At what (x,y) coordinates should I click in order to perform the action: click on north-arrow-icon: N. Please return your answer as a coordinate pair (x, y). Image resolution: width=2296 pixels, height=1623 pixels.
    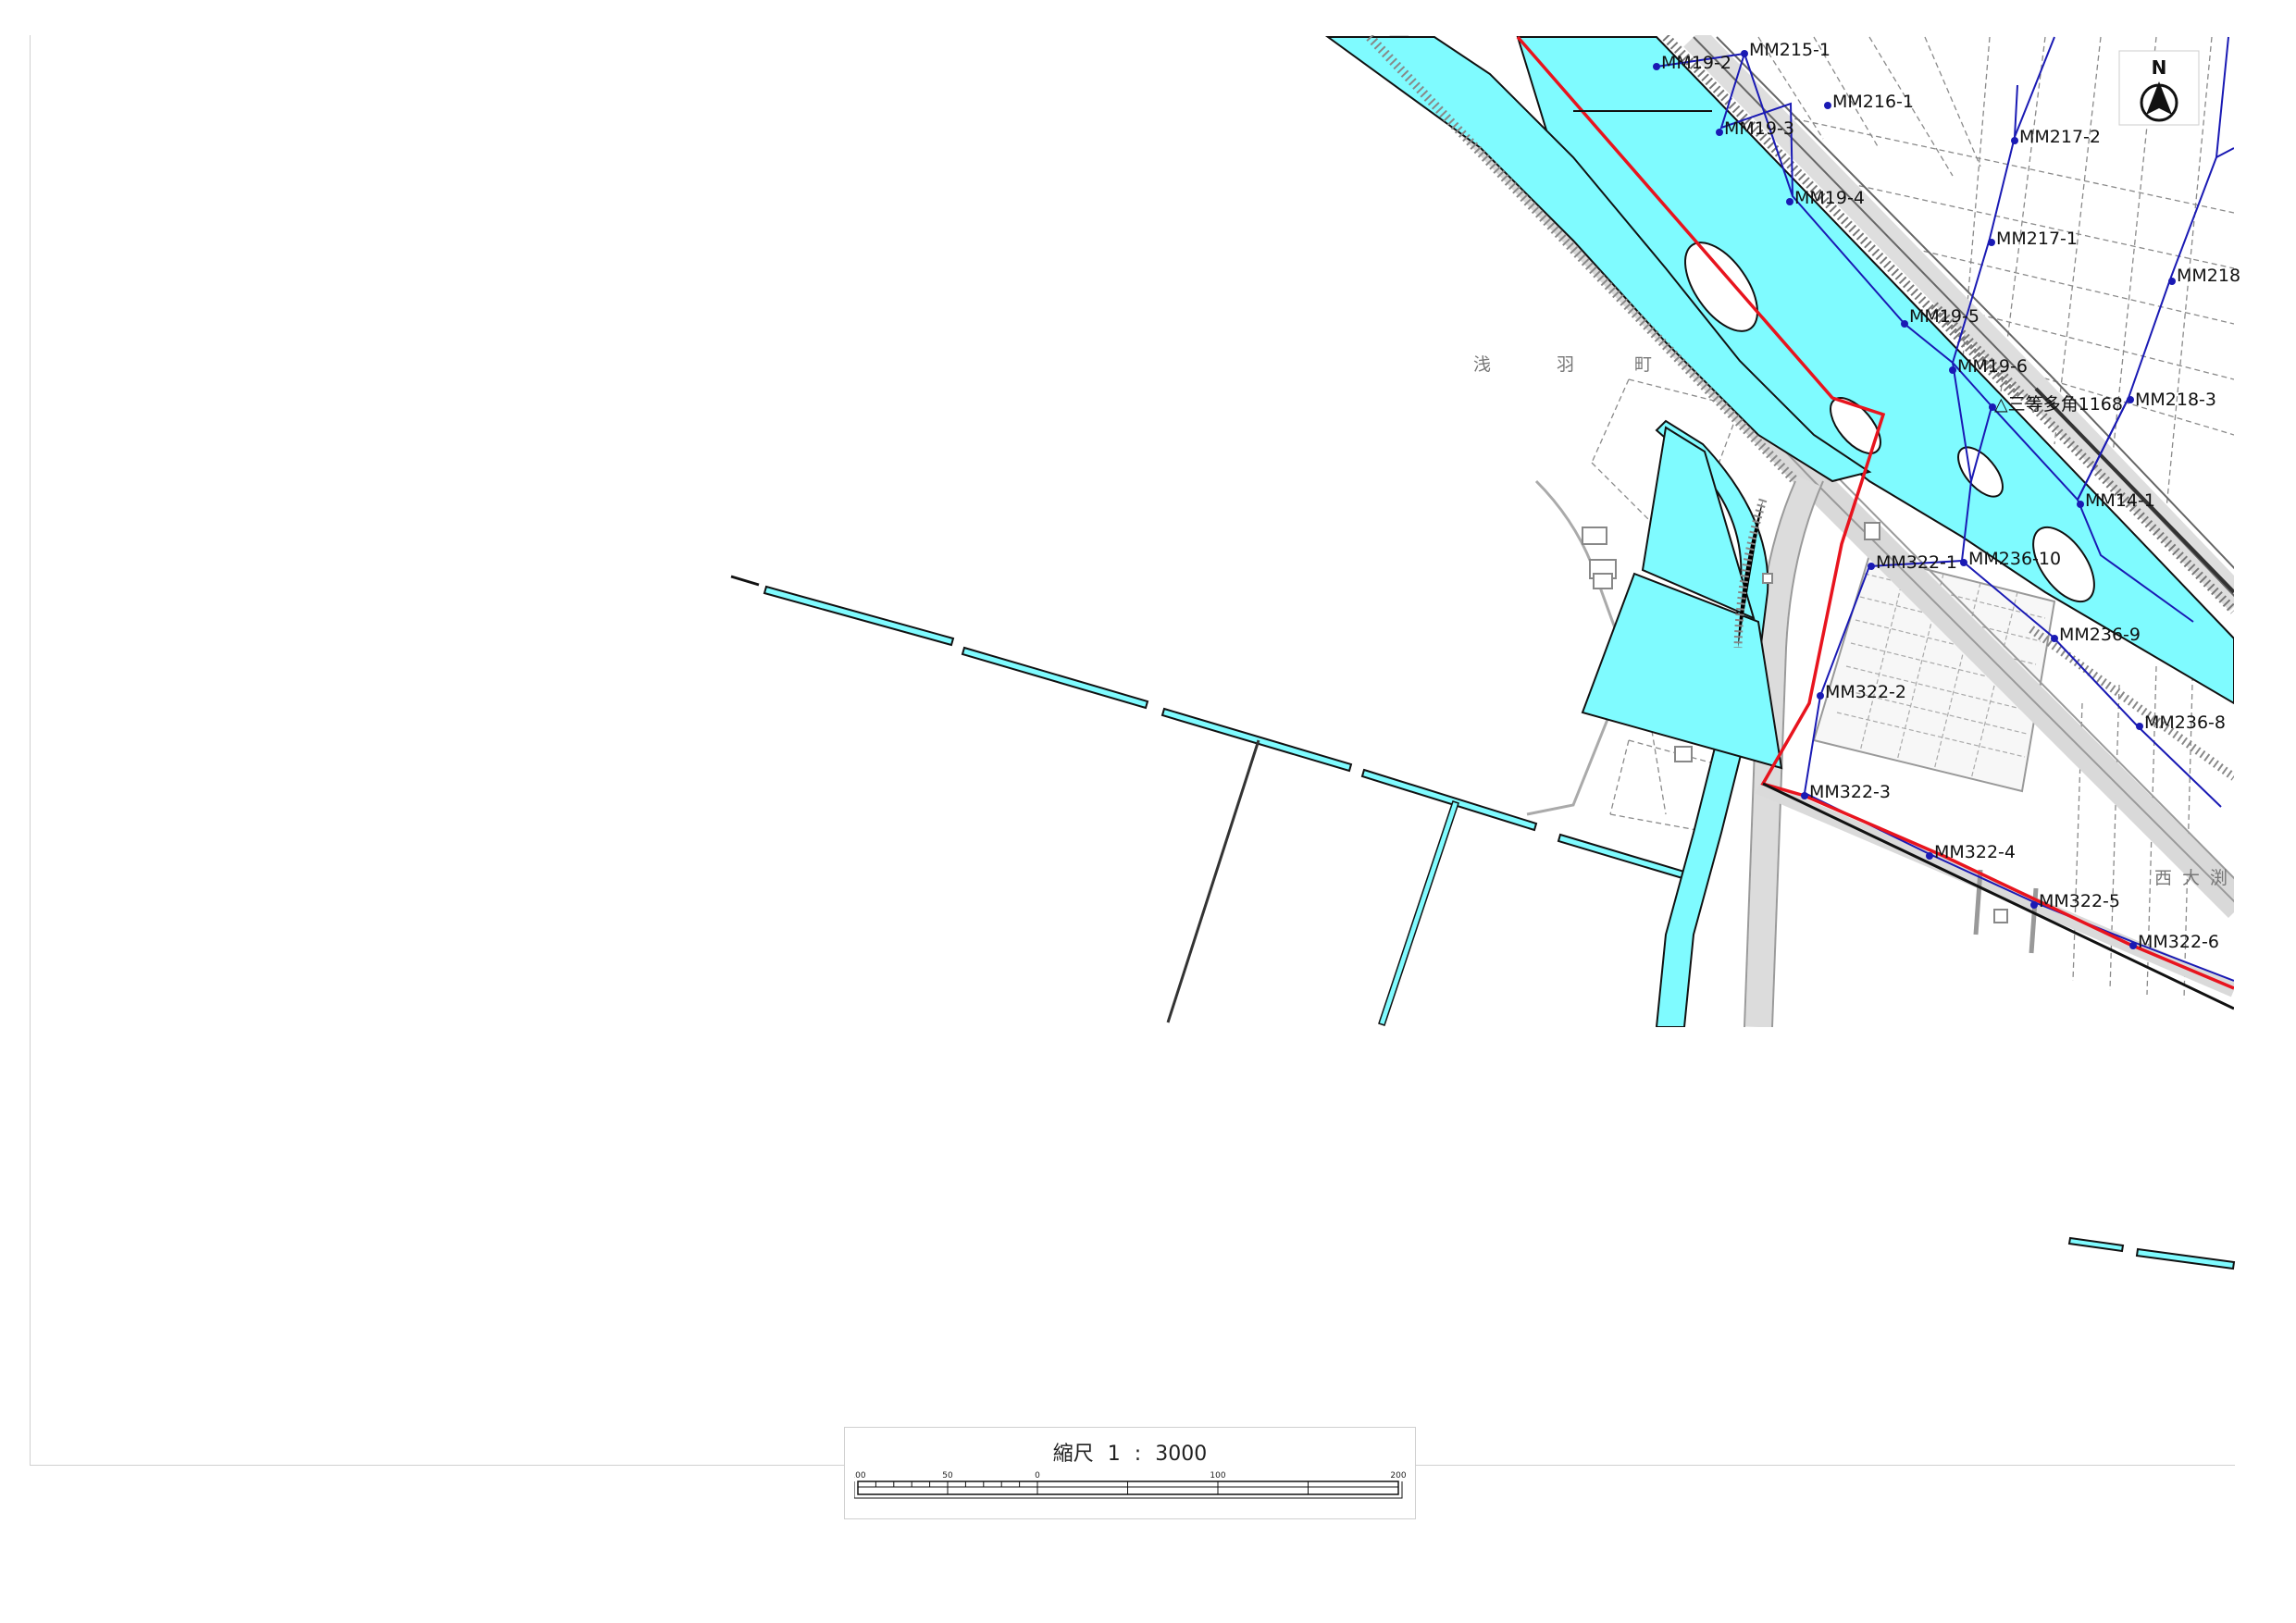
    Looking at the image, I should click on (2159, 88).